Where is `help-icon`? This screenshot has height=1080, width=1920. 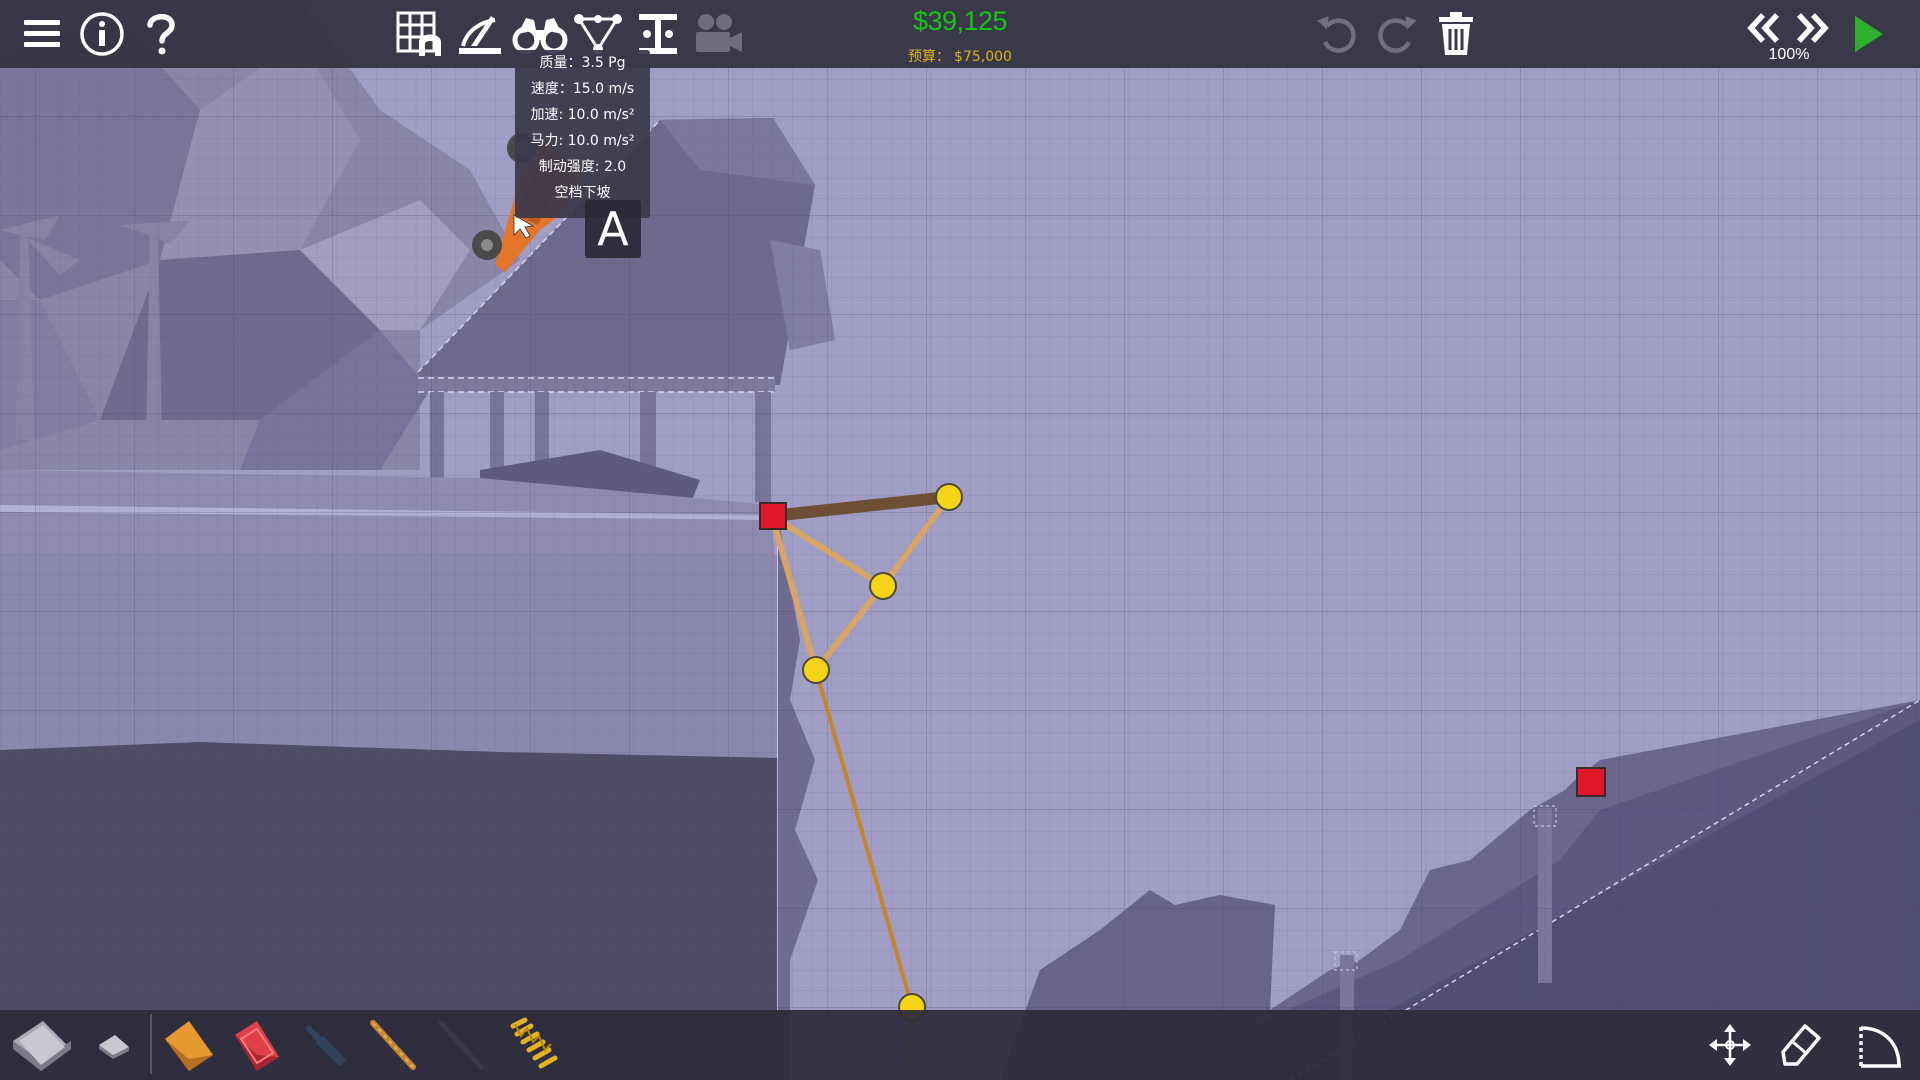
help-icon is located at coordinates (161, 34).